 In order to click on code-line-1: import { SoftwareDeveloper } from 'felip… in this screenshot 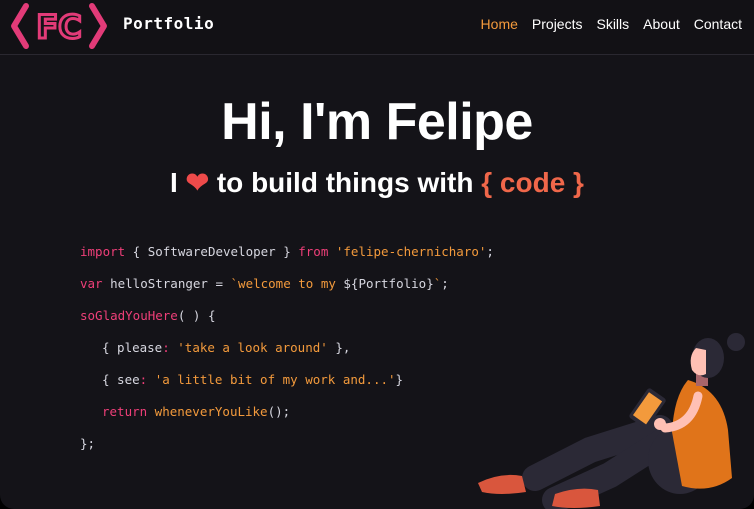, I will do `click(287, 252)`.